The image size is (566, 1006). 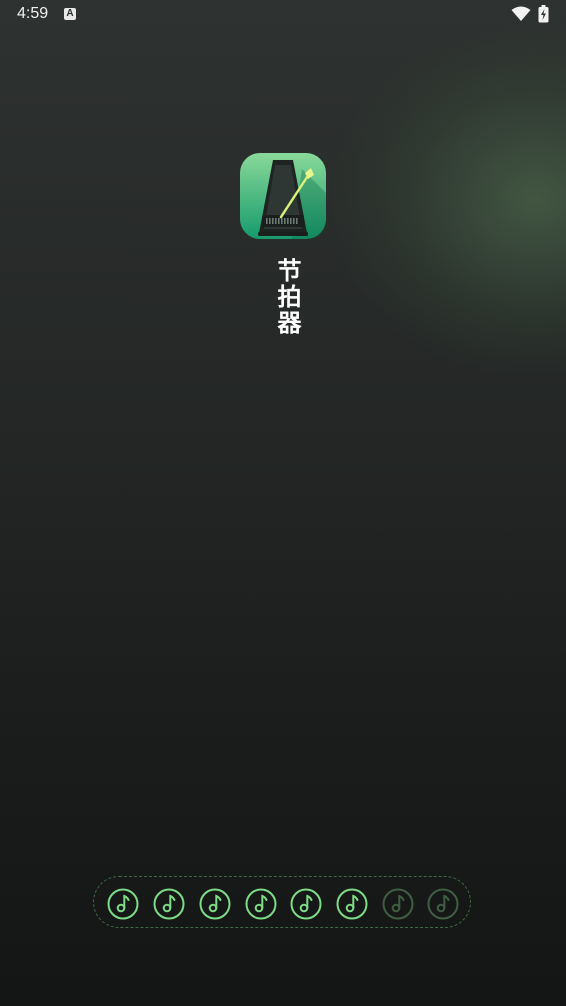 What do you see at coordinates (70, 14) in the screenshot?
I see `a-letter-icon: A` at bounding box center [70, 14].